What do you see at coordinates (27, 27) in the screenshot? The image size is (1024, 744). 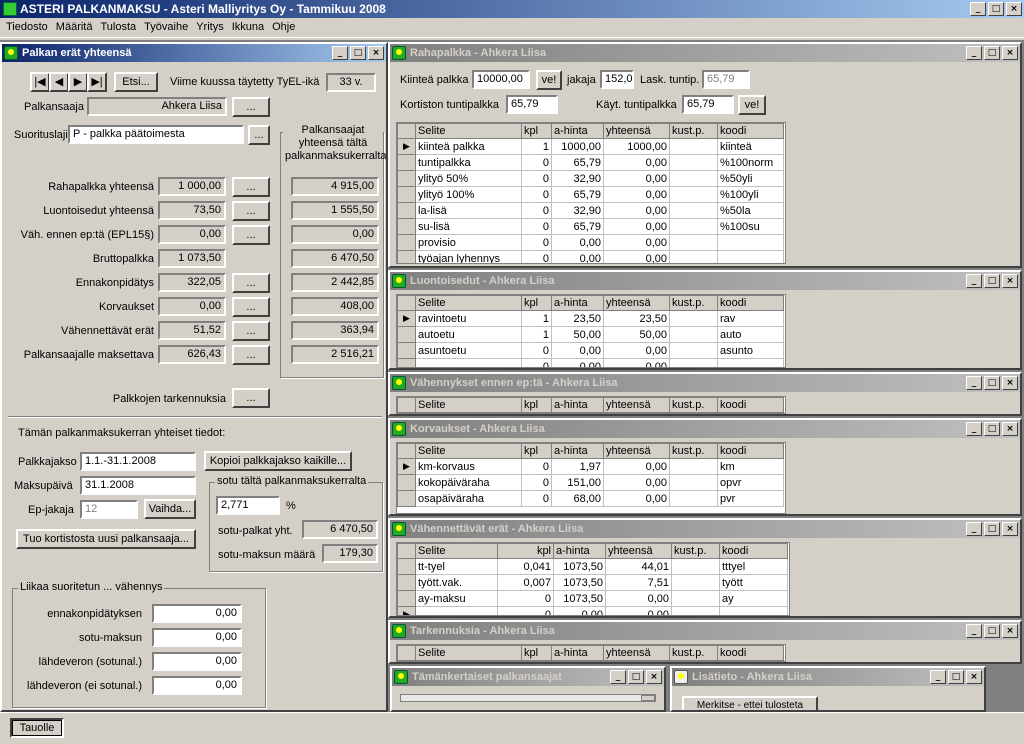 I see `menu-tiedosto: Tiedosto` at bounding box center [27, 27].